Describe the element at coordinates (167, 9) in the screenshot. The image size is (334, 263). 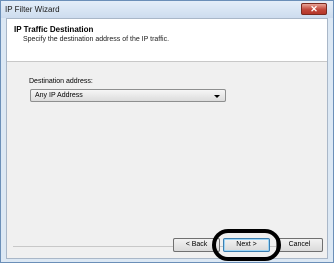
I see `title-bar: IP Filter Wizard ✕` at that location.